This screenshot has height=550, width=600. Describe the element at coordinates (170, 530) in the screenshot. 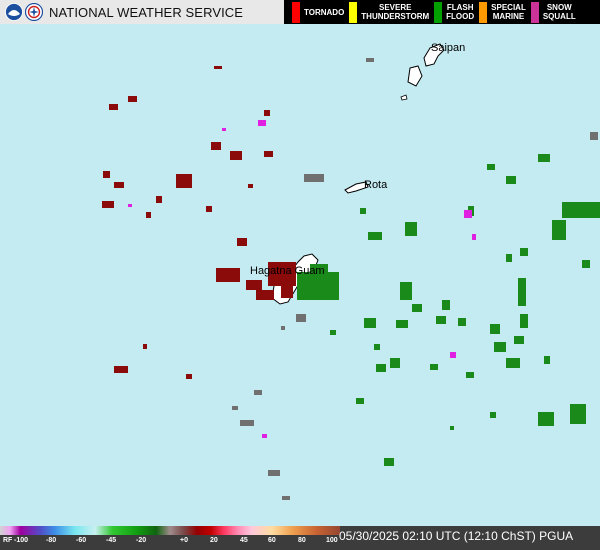

I see `reflectivity-scale-bar` at that location.